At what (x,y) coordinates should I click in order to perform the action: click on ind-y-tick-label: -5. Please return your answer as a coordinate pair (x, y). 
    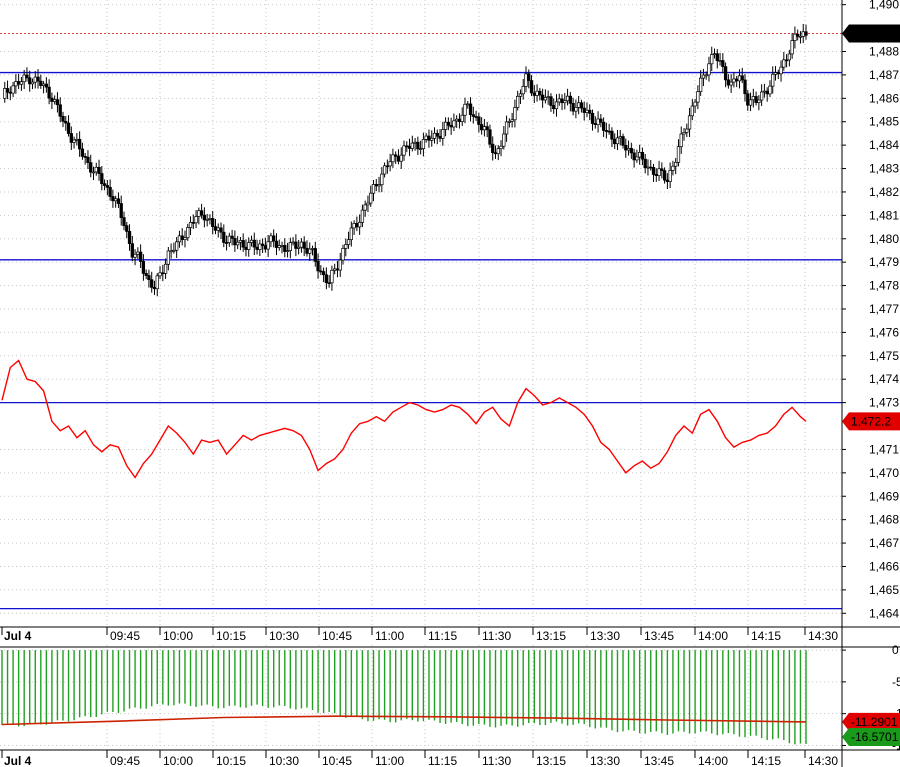
    Looking at the image, I should click on (896, 682).